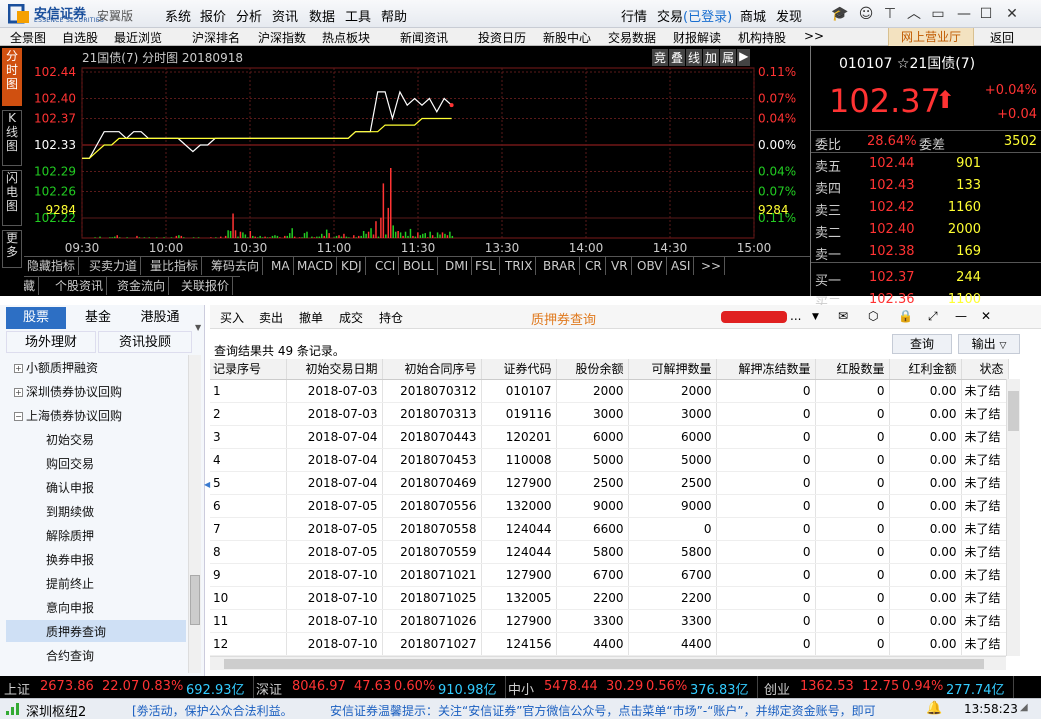 The image size is (1041, 719). I want to click on column-header-8: 红利金额, so click(925, 369).